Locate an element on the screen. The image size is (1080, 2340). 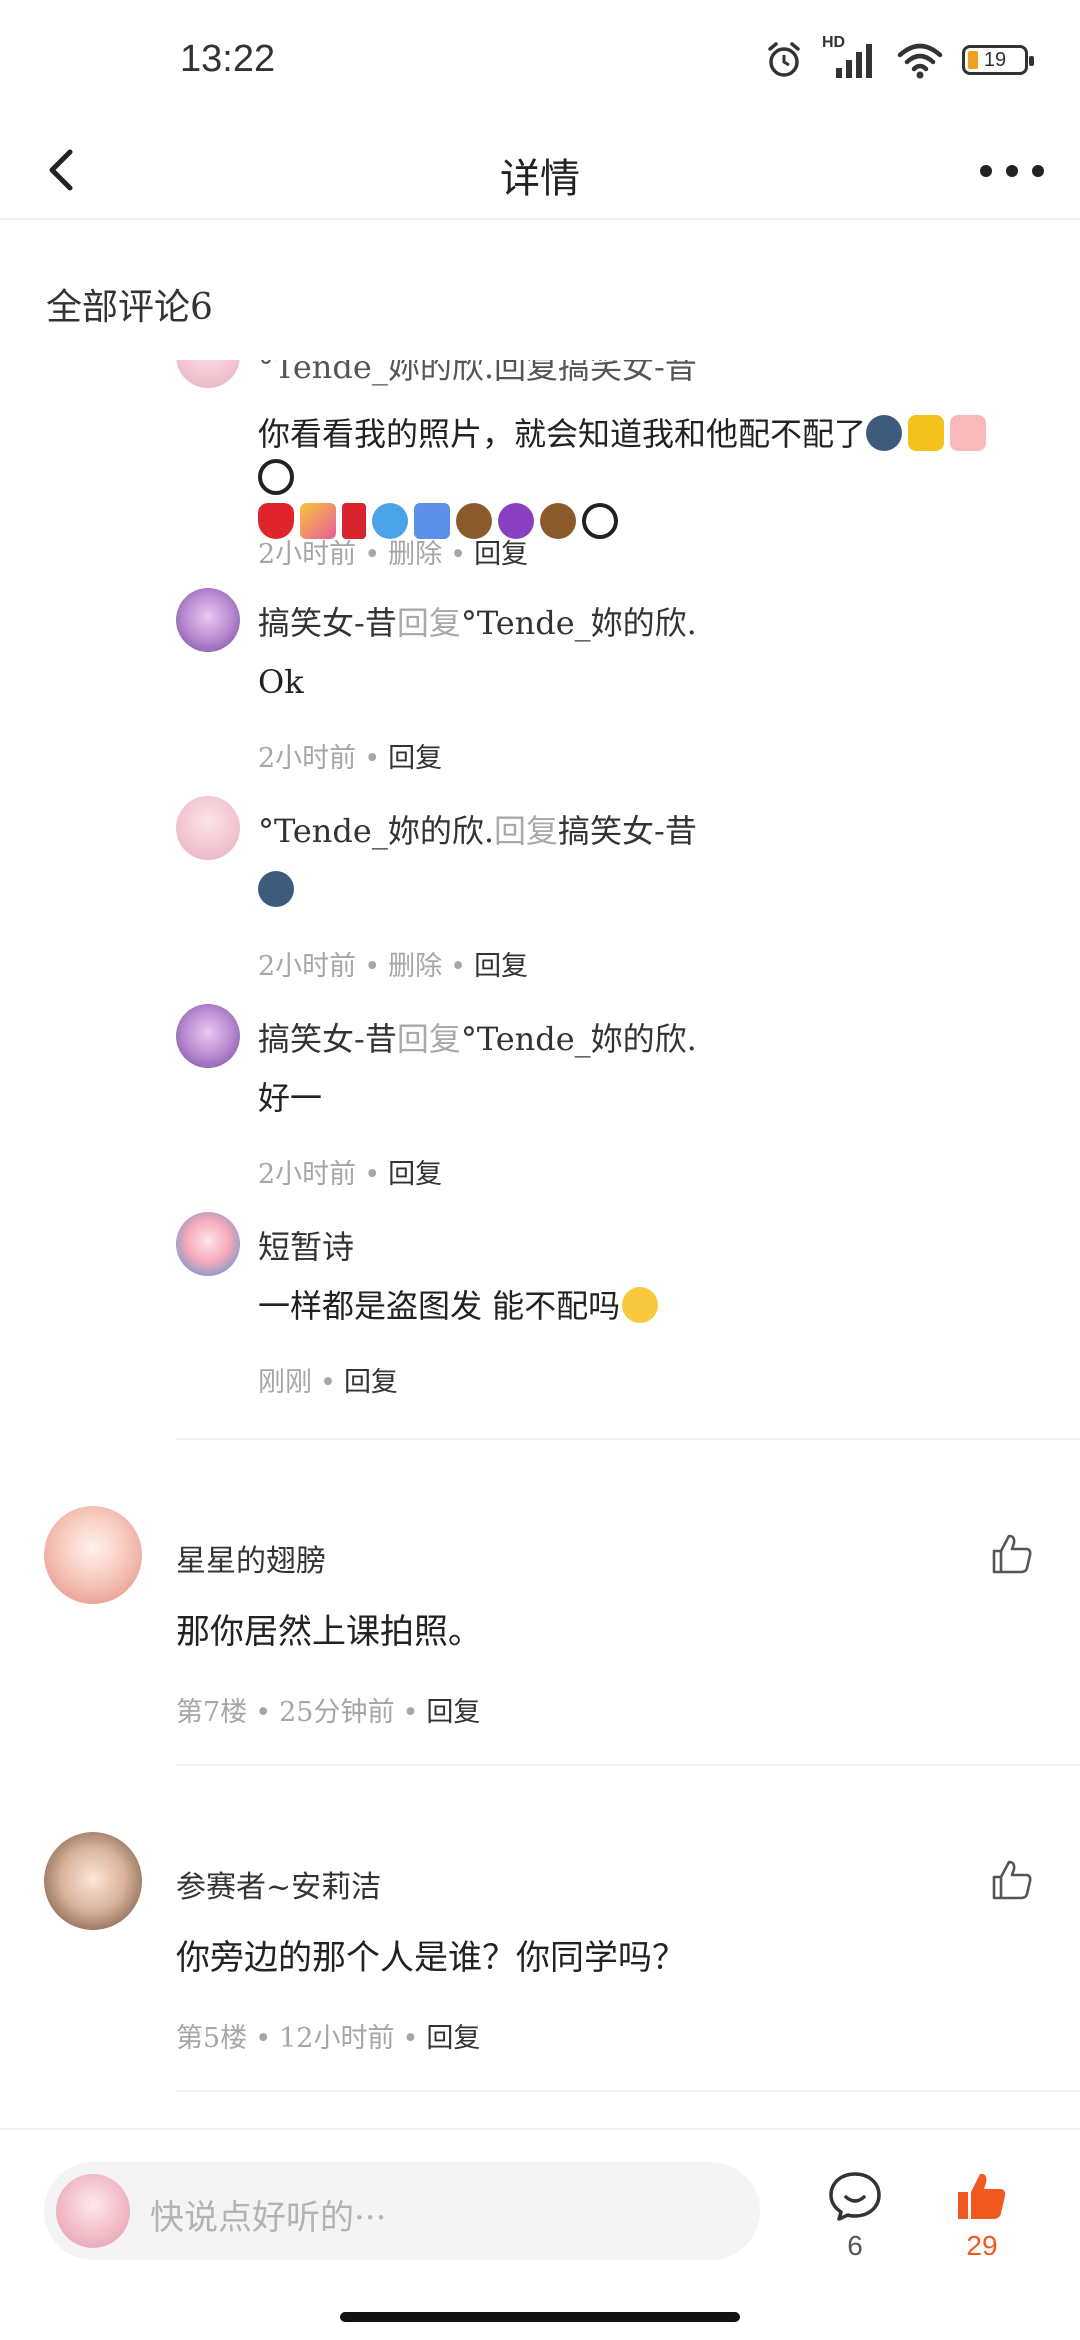
like-button: 29 is located at coordinates (982, 2216).